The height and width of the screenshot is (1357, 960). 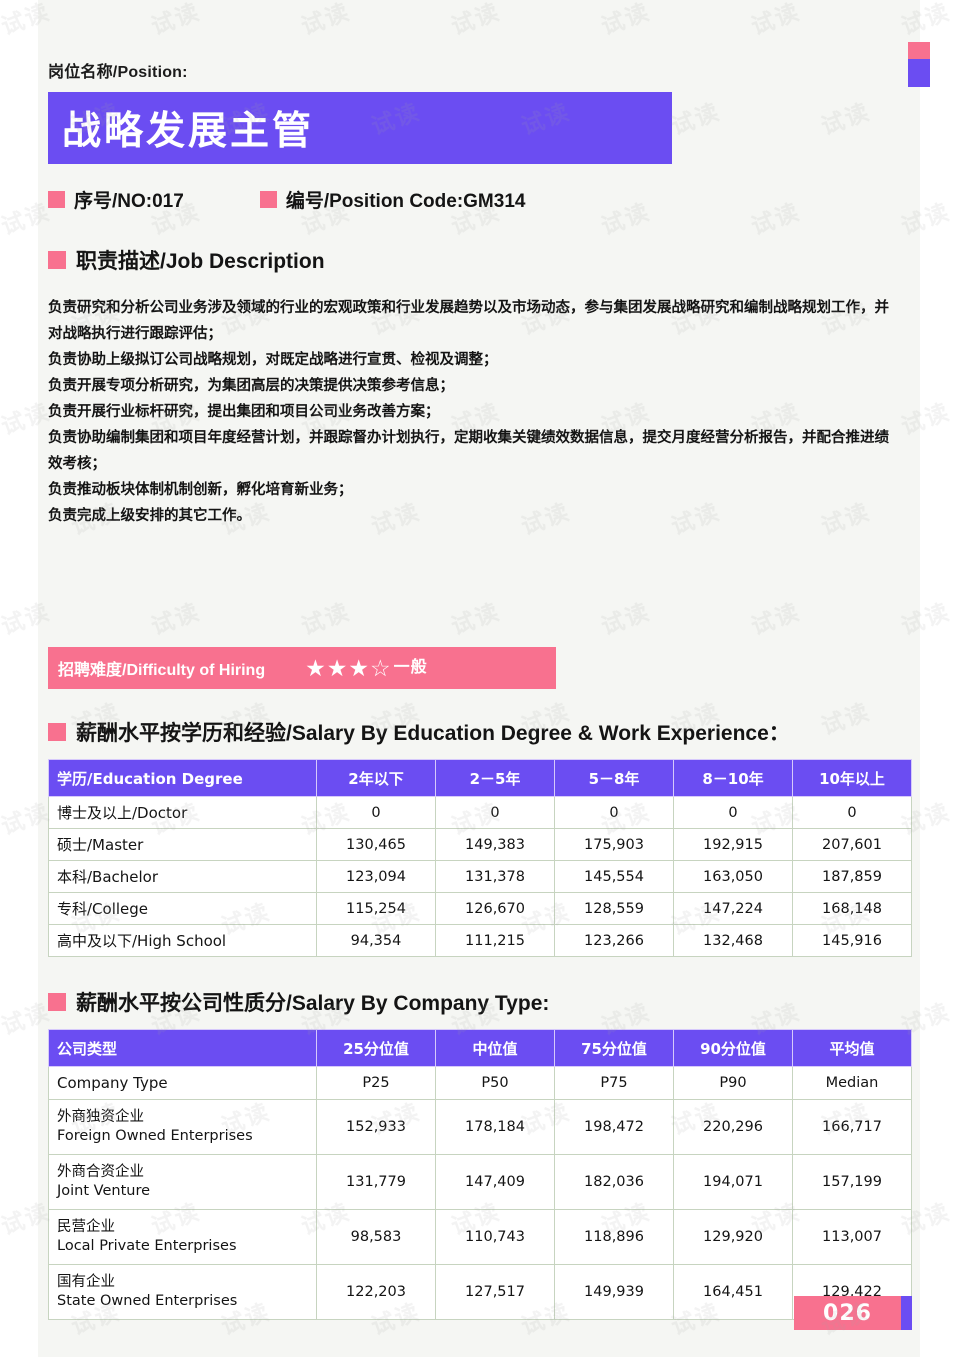 What do you see at coordinates (100, 1172) in the screenshot?
I see `row-label-cn: 外商合资企业` at bounding box center [100, 1172].